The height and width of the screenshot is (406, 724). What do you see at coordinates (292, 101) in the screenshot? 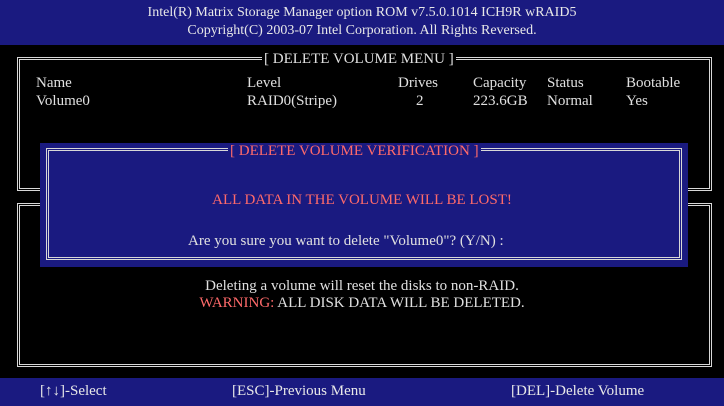
I see `volume-level: RAID0(Stripe)` at bounding box center [292, 101].